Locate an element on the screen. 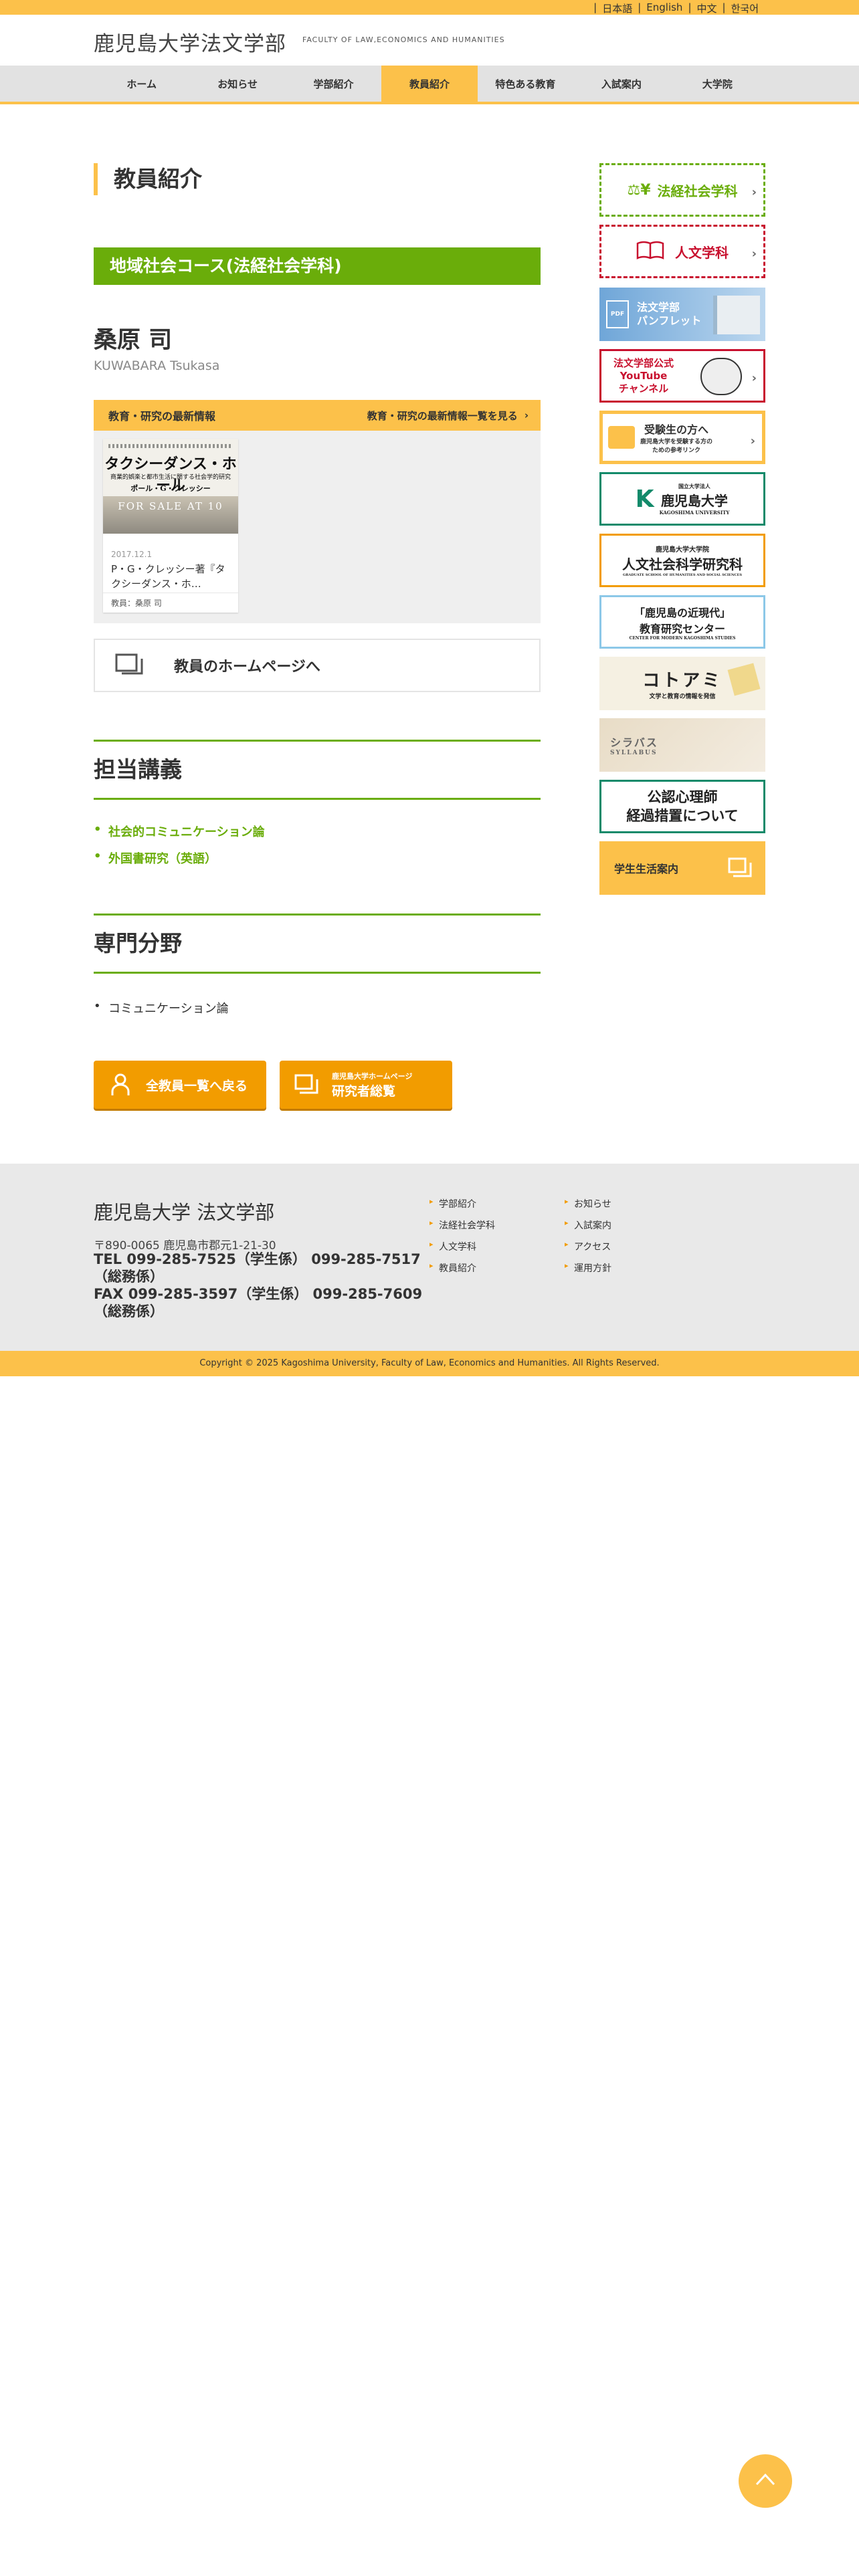 The height and width of the screenshot is (2576, 859). faculty-name-romaji: KUWABARA Tsukasa is located at coordinates (157, 366).